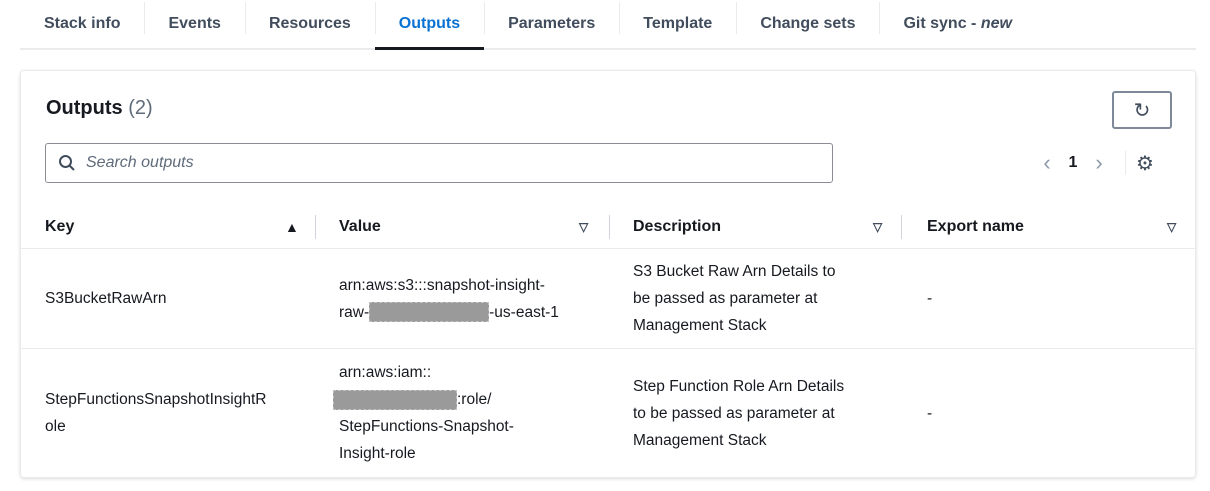 This screenshot has height=491, width=1210. Describe the element at coordinates (60, 226) in the screenshot. I see `column-key-label: Key` at that location.